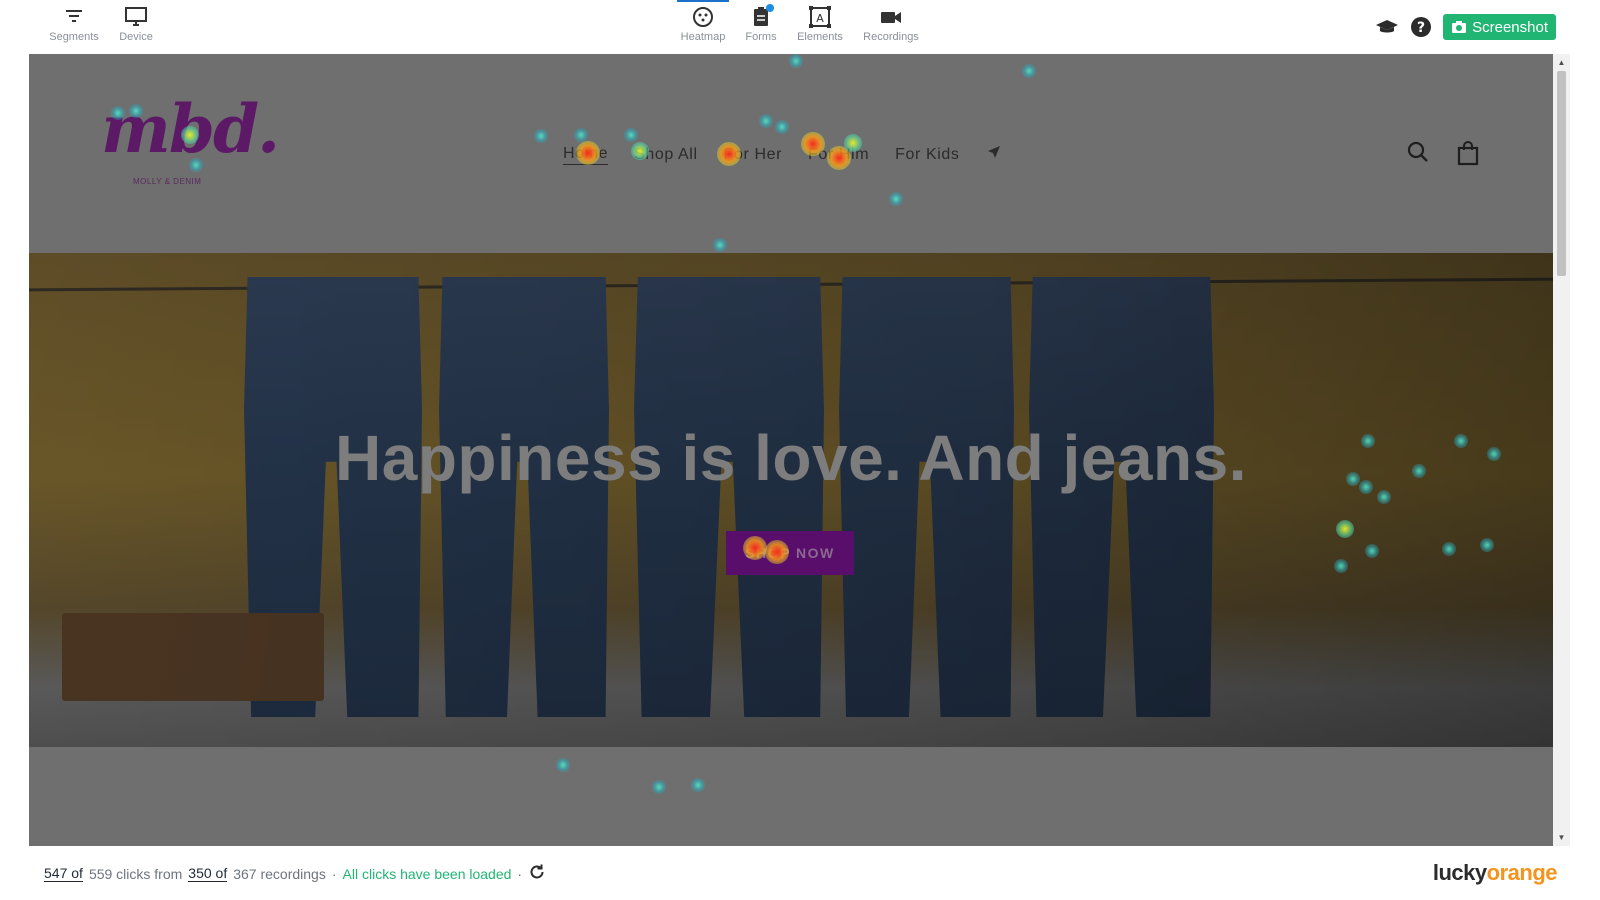 The image size is (1600, 900). I want to click on video-camera-icon, so click(891, 17).